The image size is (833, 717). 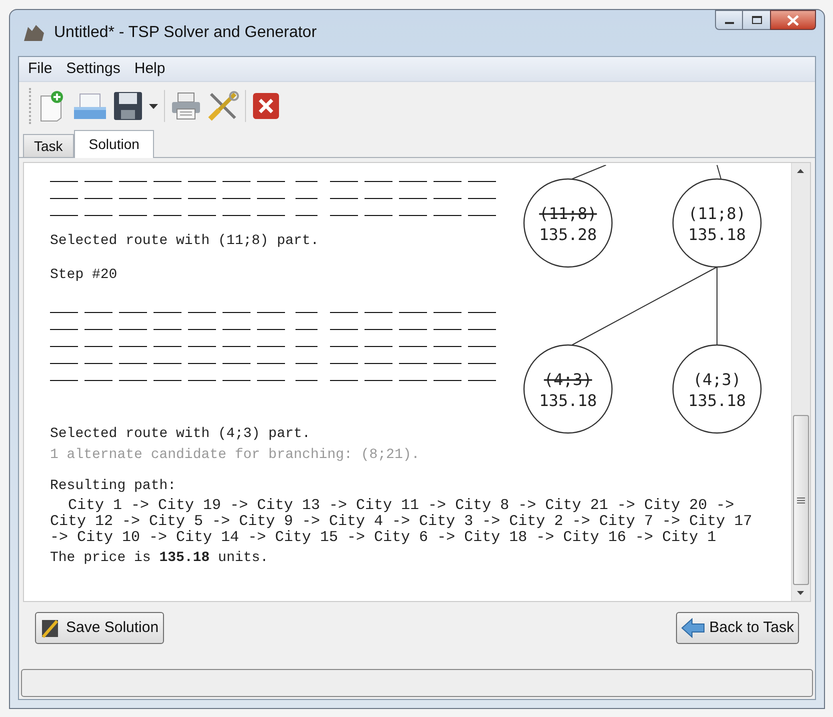 I want to click on solution-text: Selected route with (4;3) part., so click(x=181, y=434).